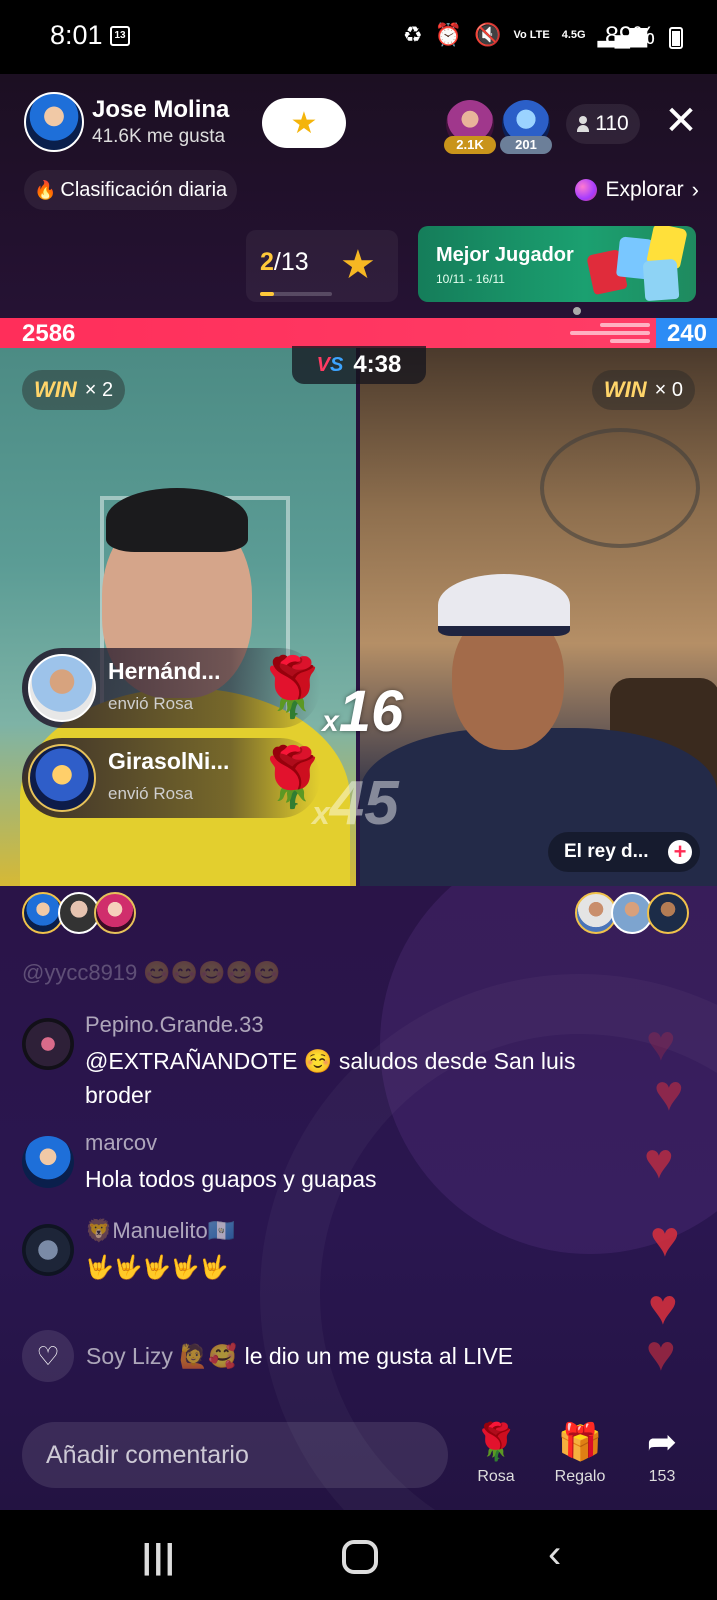 This screenshot has height=1600, width=717. Describe the element at coordinates (680, 852) in the screenshot. I see `follow-opponent-button: +` at that location.